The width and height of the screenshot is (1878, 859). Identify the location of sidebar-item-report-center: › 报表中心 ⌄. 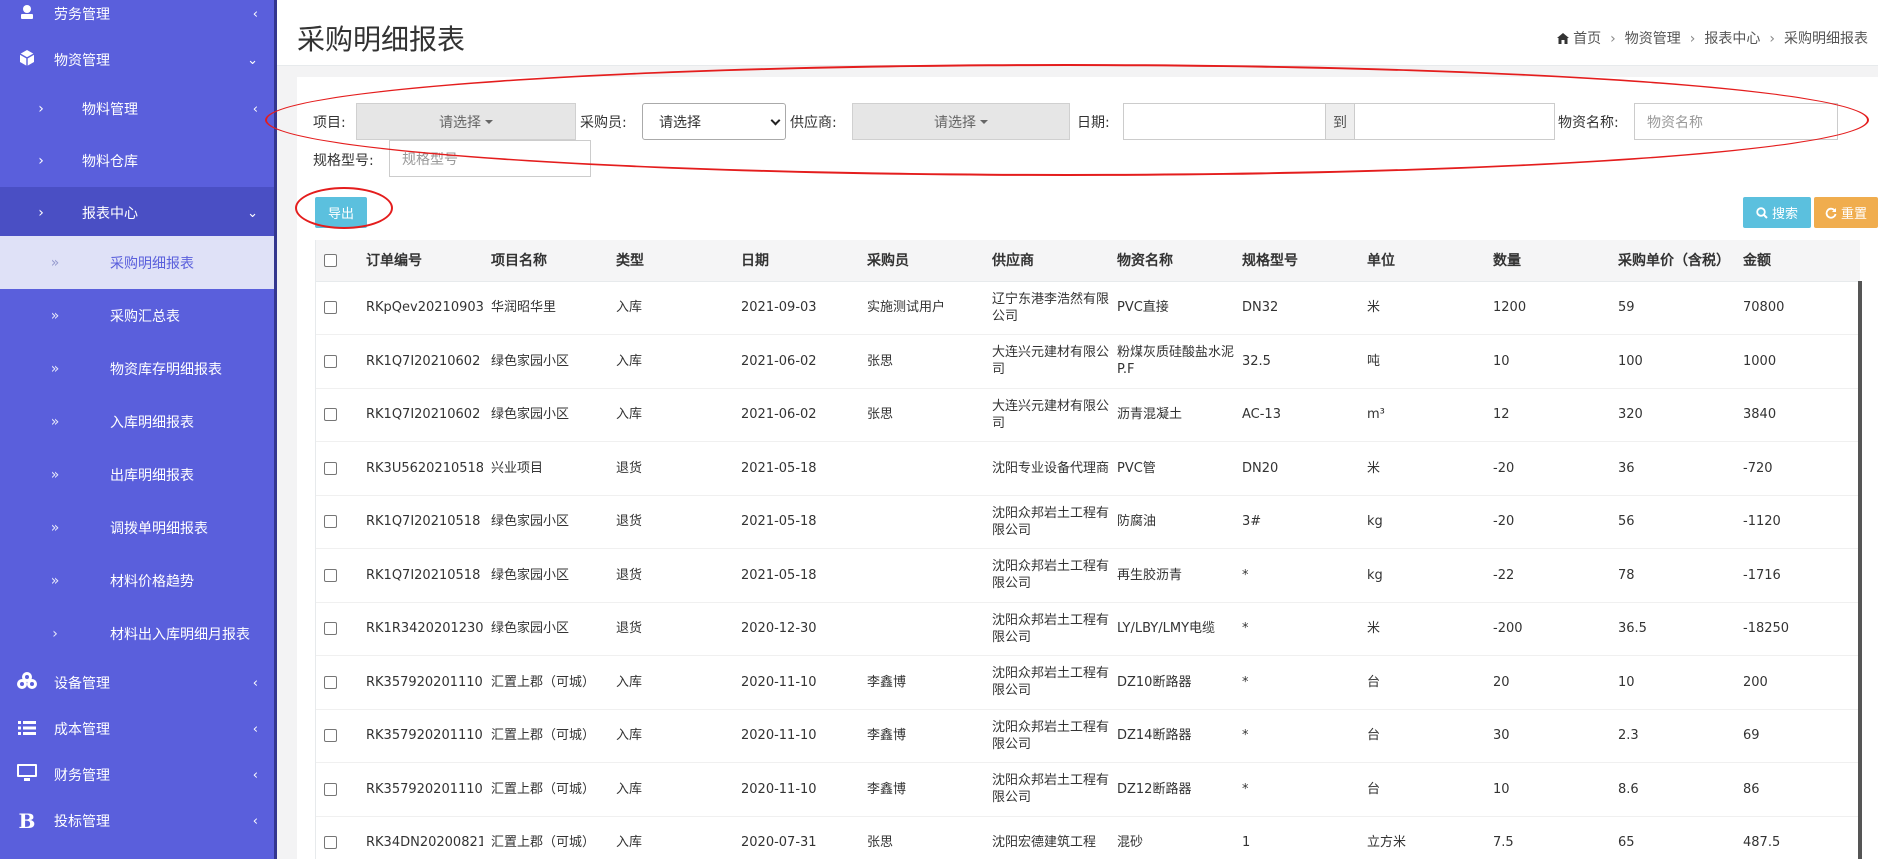
(137, 213).